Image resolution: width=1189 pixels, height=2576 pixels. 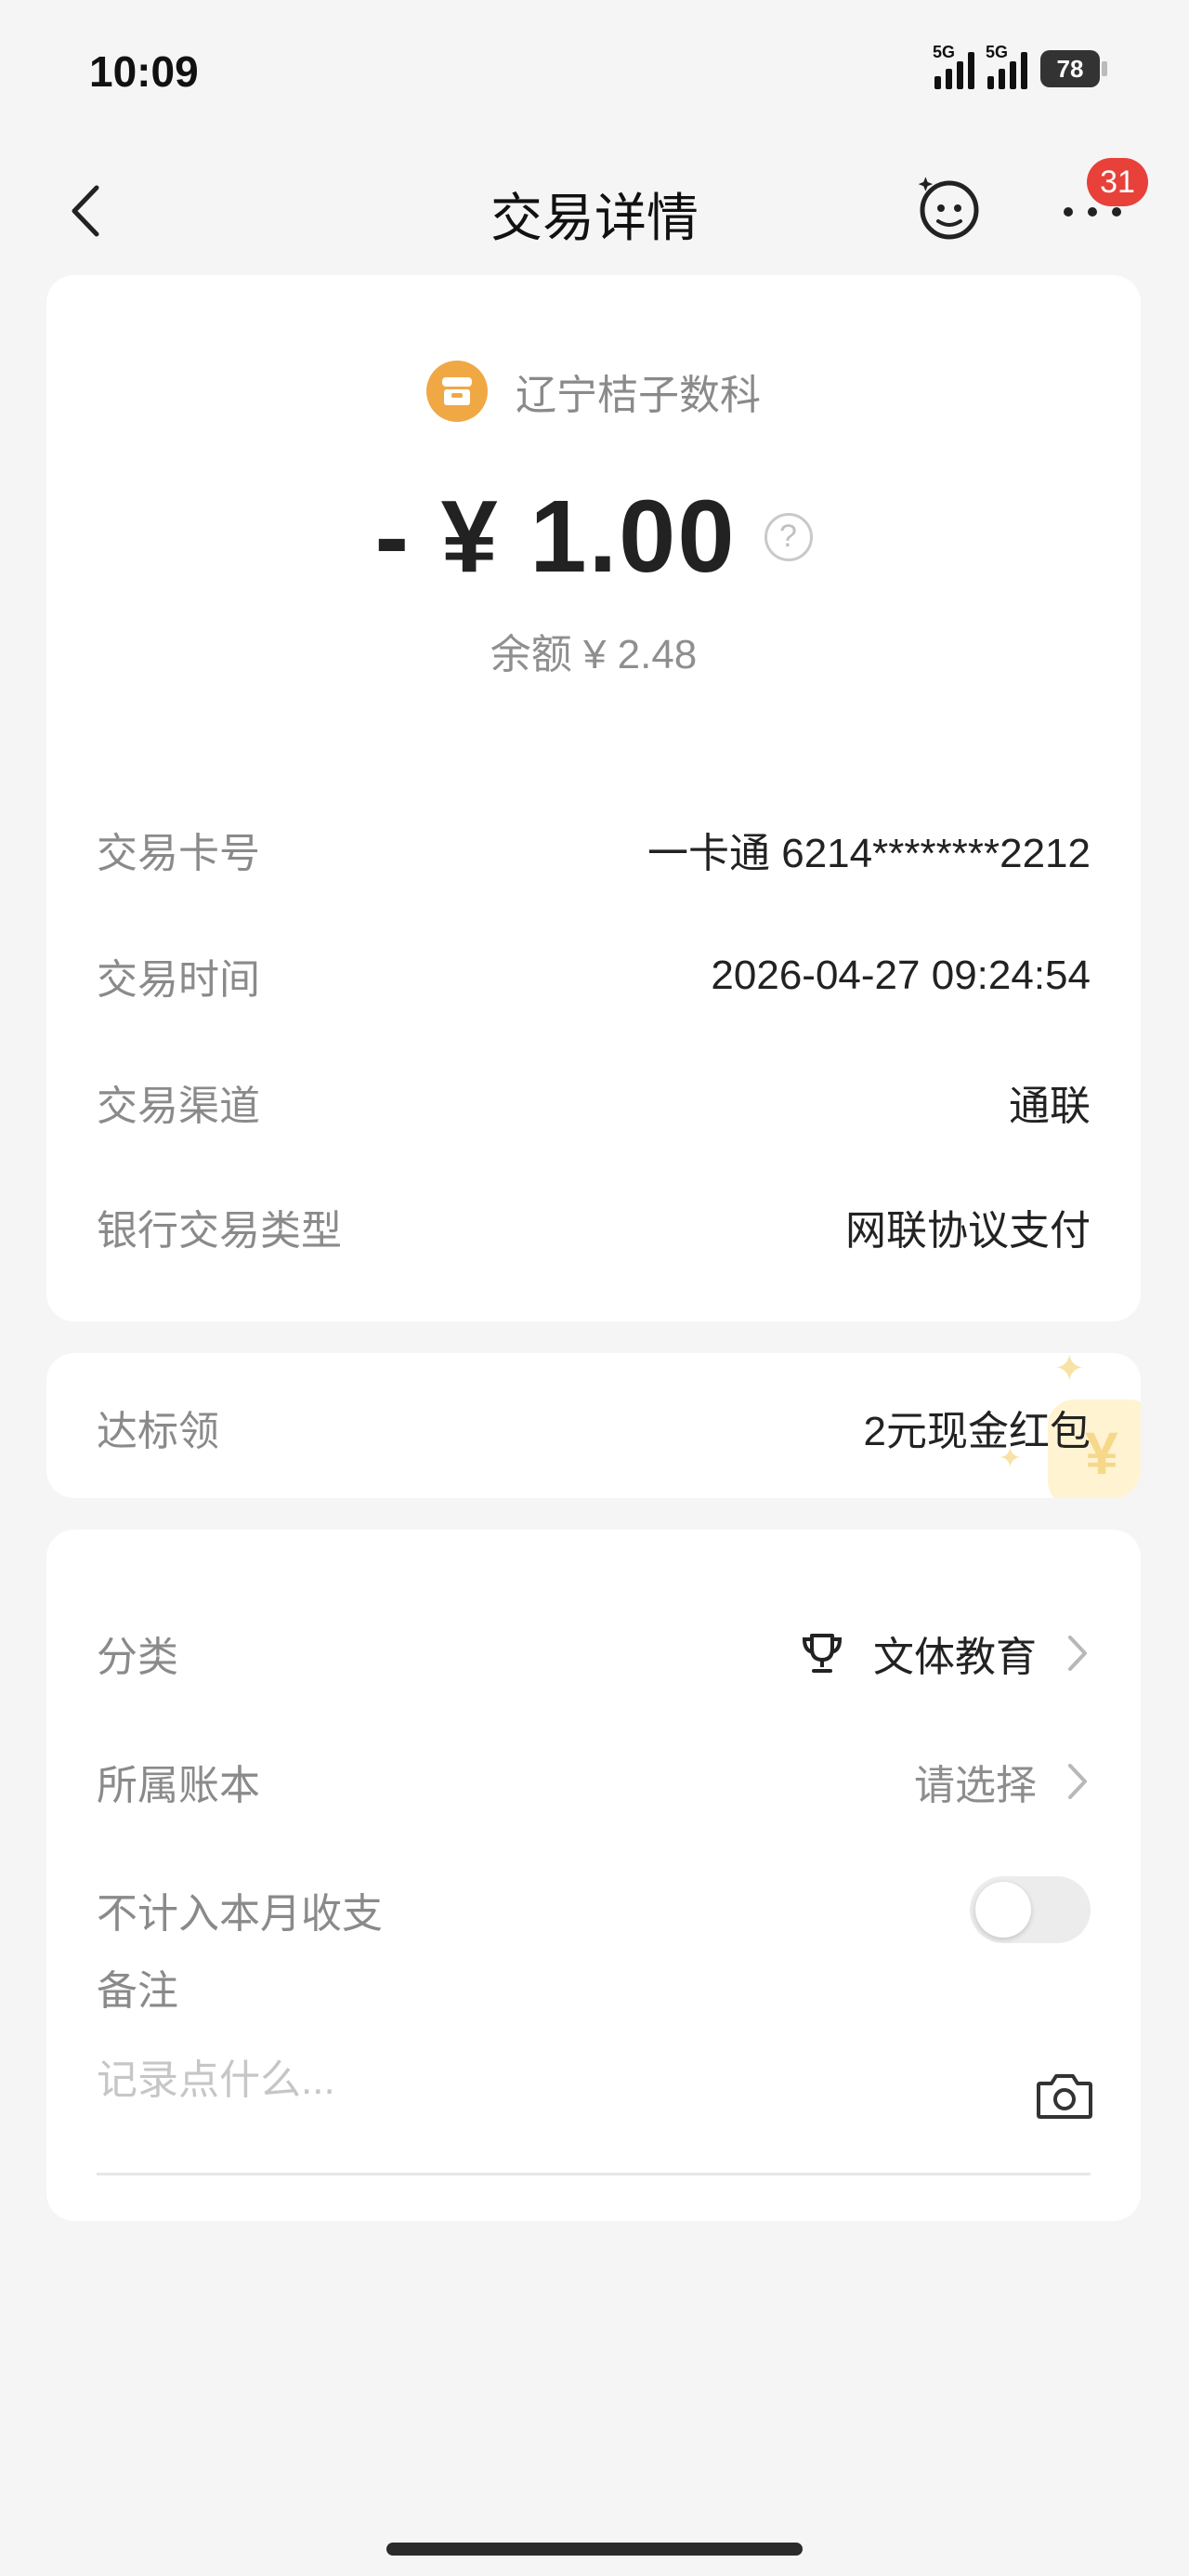 What do you see at coordinates (219, 1231) in the screenshot?
I see `detail-label: 银行交易类型` at bounding box center [219, 1231].